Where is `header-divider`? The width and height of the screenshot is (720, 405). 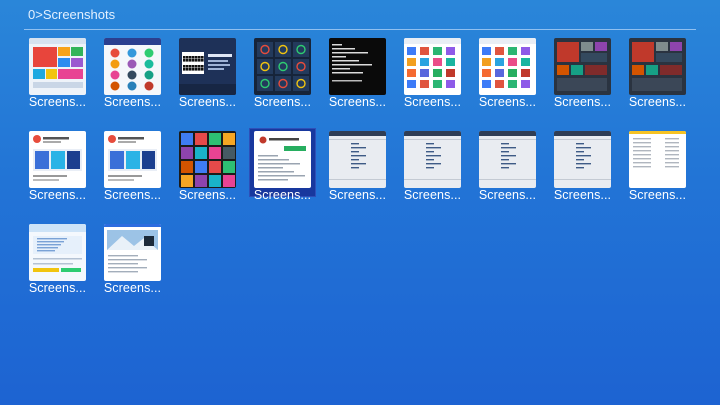 header-divider is located at coordinates (360, 29).